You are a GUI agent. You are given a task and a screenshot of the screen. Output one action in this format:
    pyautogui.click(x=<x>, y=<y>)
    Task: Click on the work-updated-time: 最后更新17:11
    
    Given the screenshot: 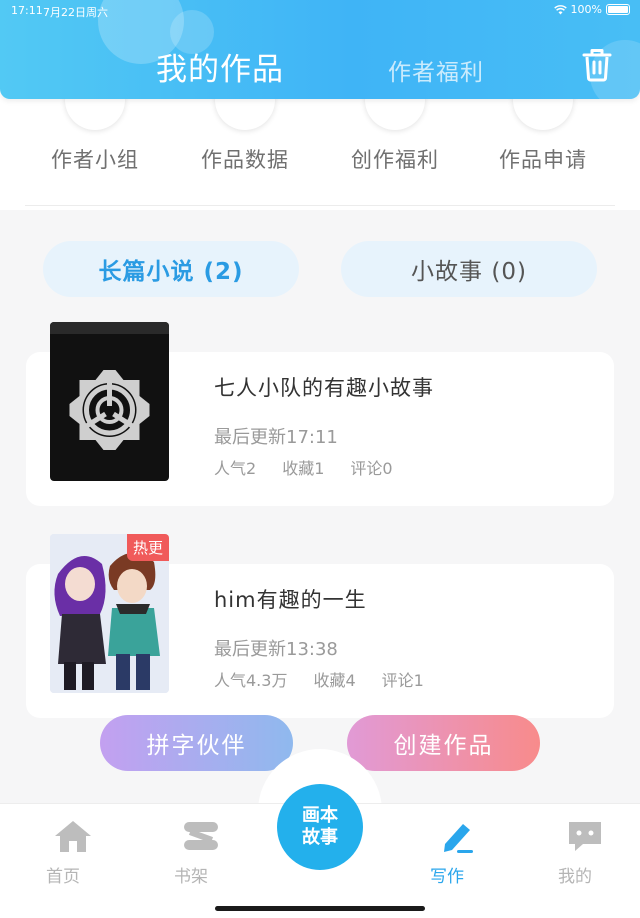 What is the action you would take?
    pyautogui.click(x=276, y=437)
    